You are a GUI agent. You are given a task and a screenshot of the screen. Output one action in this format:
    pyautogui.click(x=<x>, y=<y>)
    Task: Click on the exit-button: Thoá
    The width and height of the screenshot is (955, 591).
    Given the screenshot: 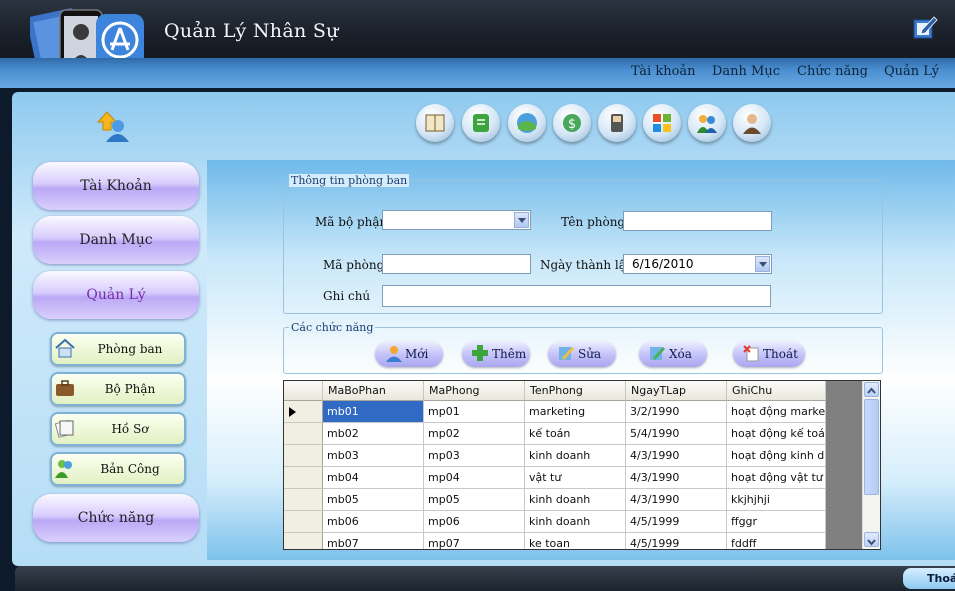 What is the action you would take?
    pyautogui.click(x=929, y=578)
    